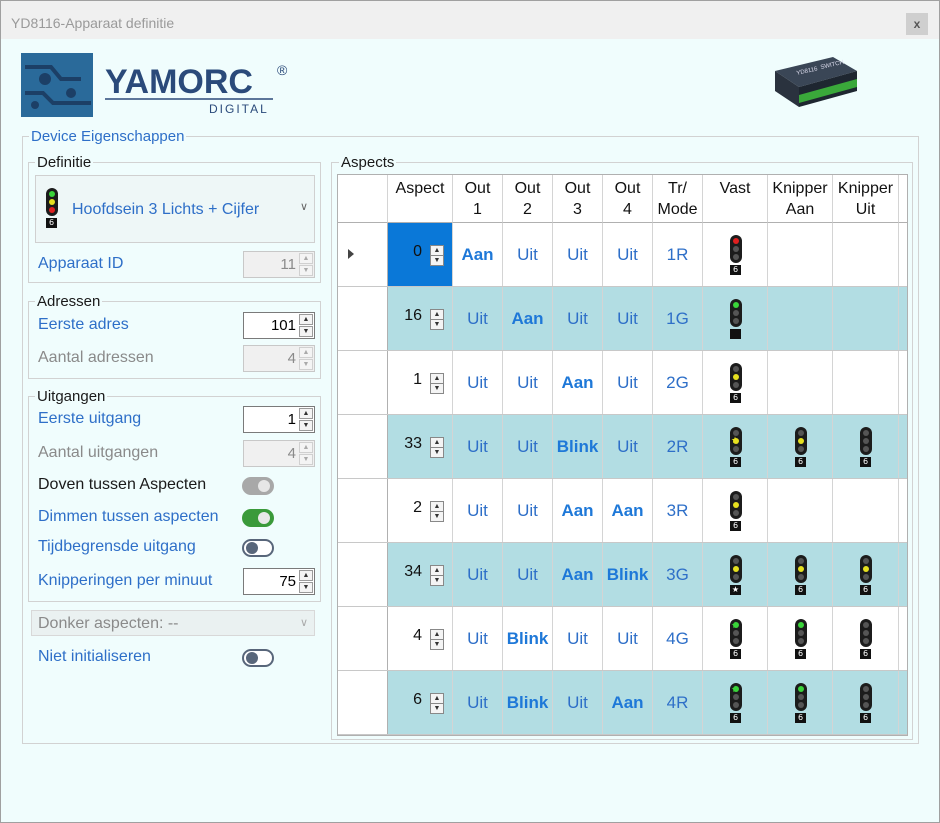 The image size is (940, 823). What do you see at coordinates (420, 318) in the screenshot?
I see `aspect-cell: 16 ▲ ▼` at bounding box center [420, 318].